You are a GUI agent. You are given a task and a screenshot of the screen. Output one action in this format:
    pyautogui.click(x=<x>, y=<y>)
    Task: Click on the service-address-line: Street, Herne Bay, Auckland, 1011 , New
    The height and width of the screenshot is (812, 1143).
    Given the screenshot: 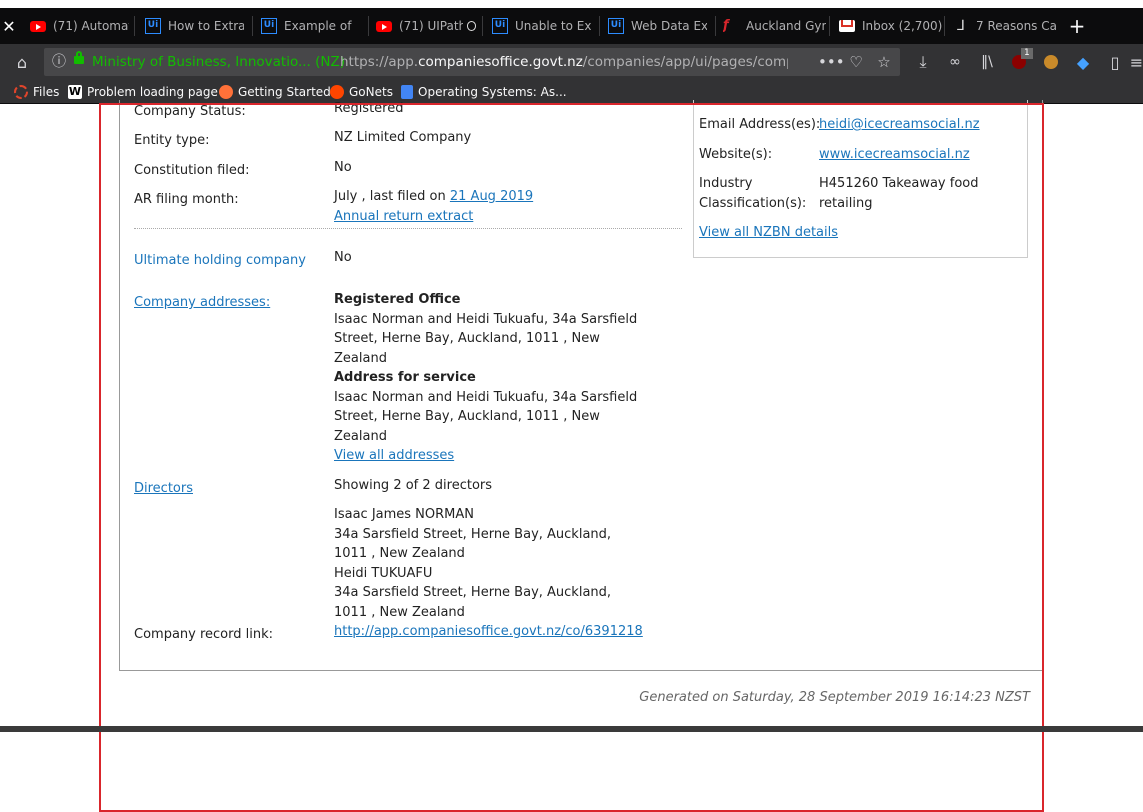 What is the action you would take?
    pyautogui.click(x=467, y=416)
    